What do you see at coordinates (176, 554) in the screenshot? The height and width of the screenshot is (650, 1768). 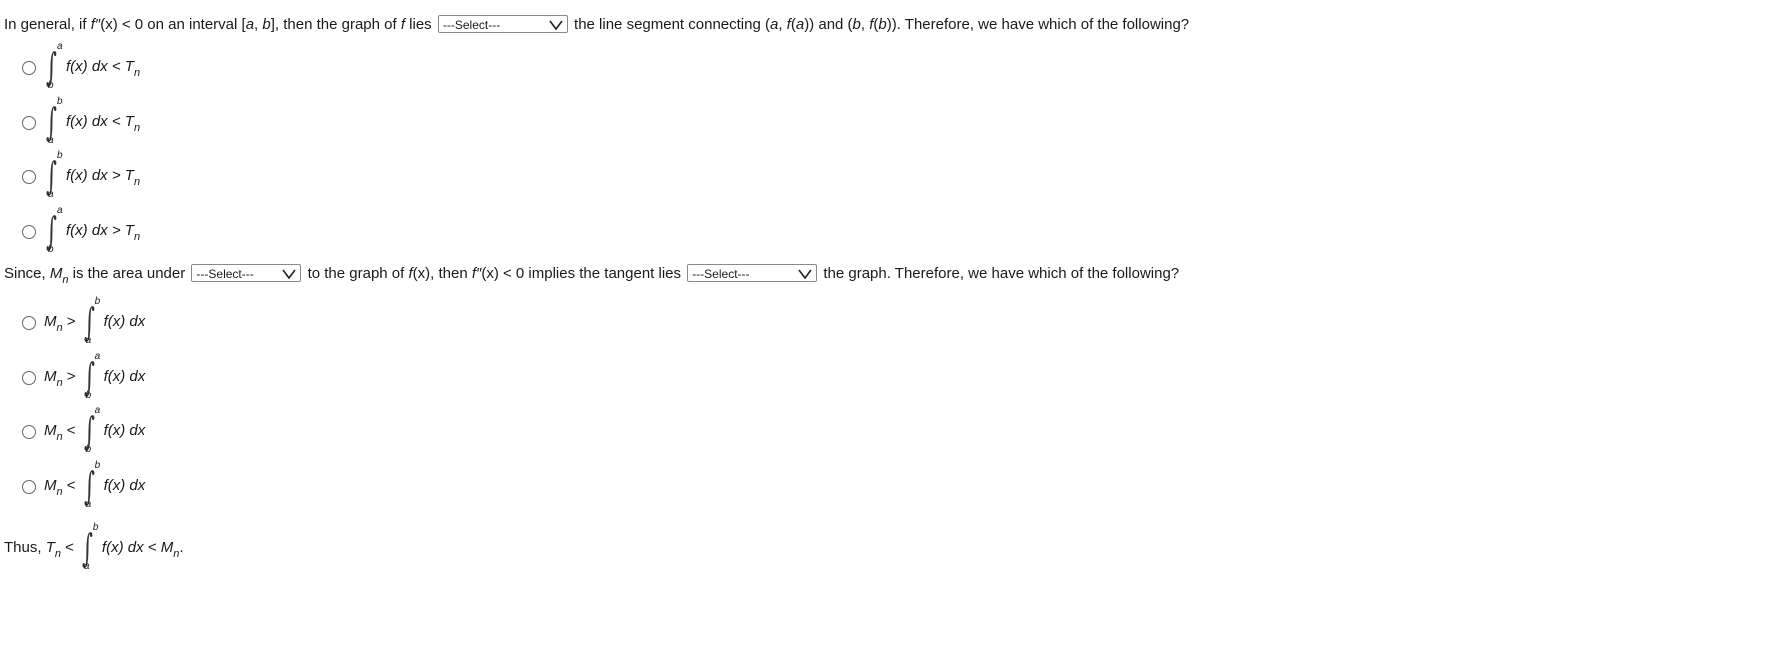 I see `conclusion-sub-2: n` at bounding box center [176, 554].